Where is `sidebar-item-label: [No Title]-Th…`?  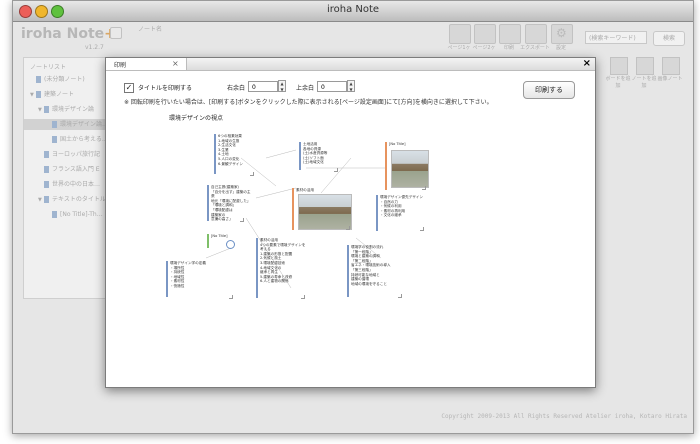
sidebar-item-label: [No Title]-Th… is located at coordinates (81, 214).